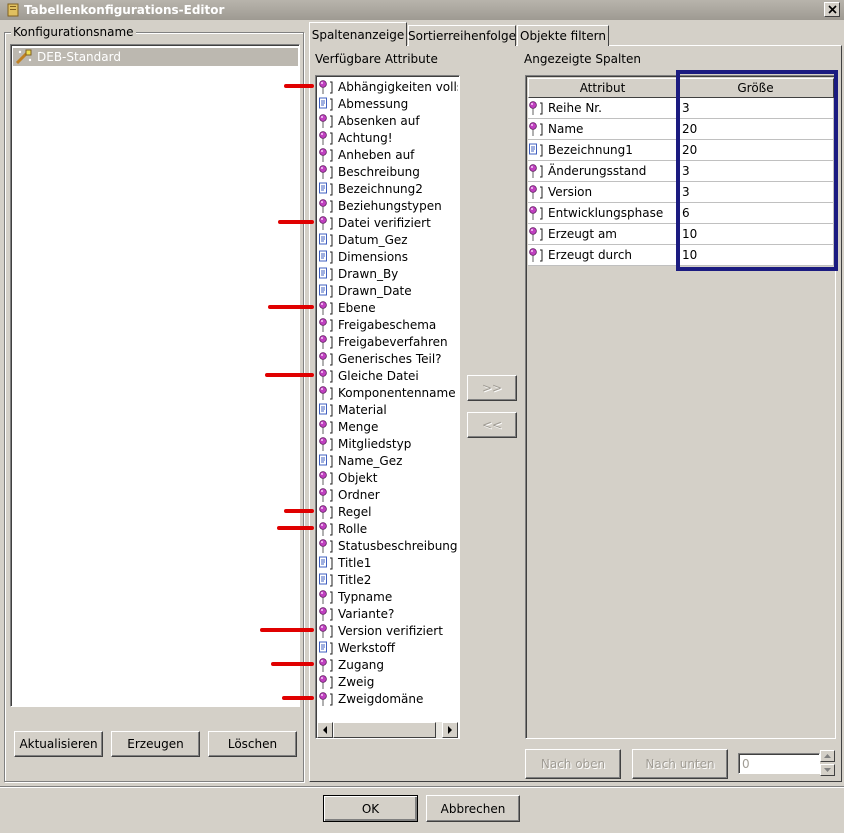  I want to click on cell-attribute: Bezeichnung1, so click(602, 150).